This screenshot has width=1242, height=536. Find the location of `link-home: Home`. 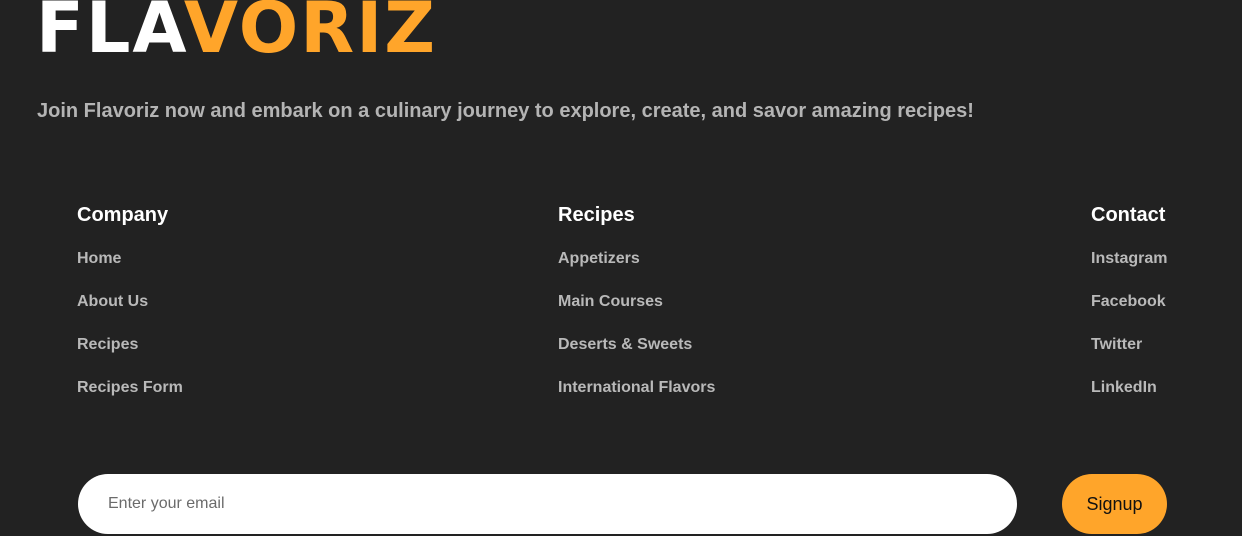

link-home: Home is located at coordinates (130, 258).